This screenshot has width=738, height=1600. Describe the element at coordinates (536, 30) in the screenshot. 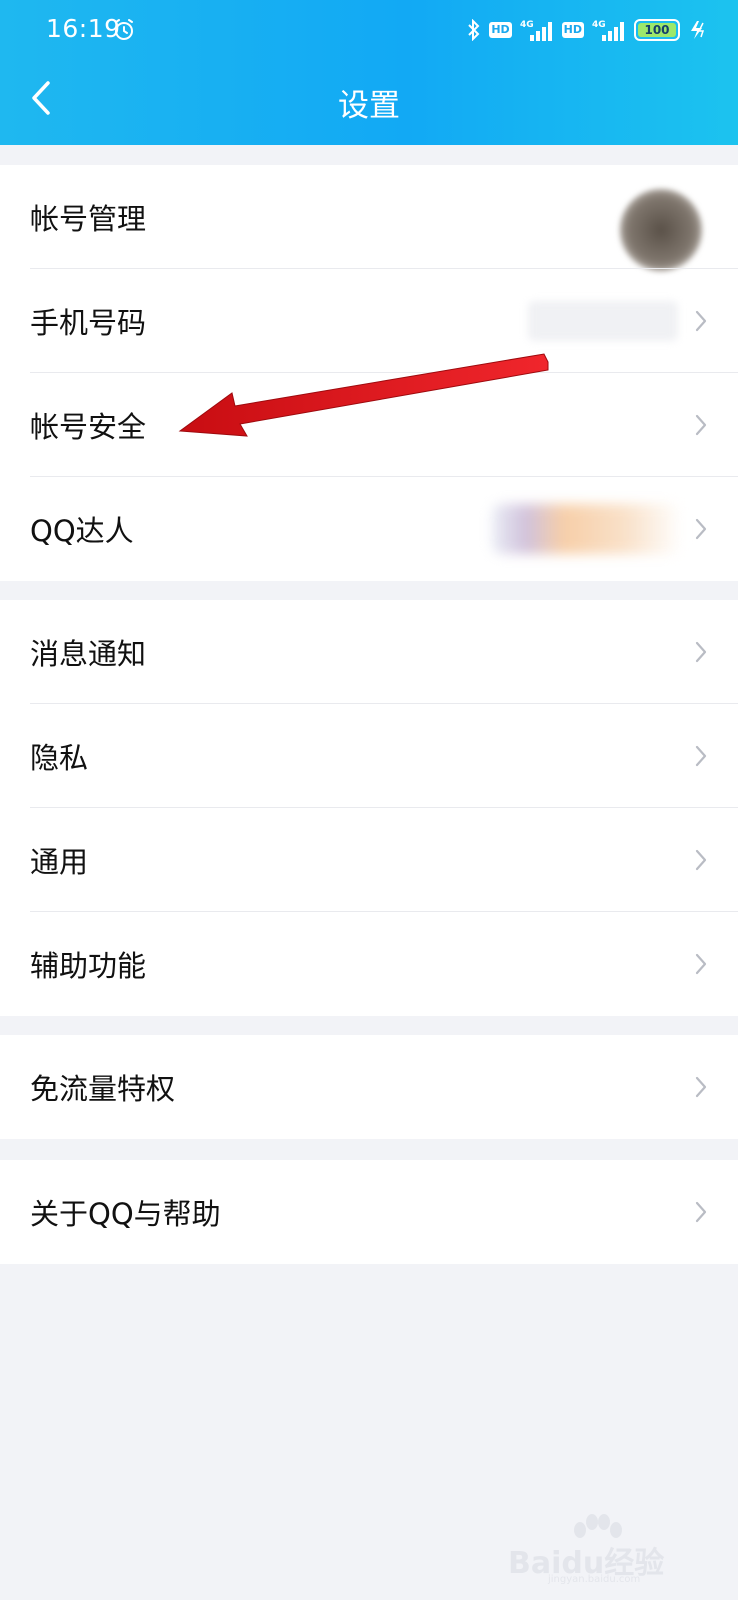

I see `signal-icon: 4G` at that location.